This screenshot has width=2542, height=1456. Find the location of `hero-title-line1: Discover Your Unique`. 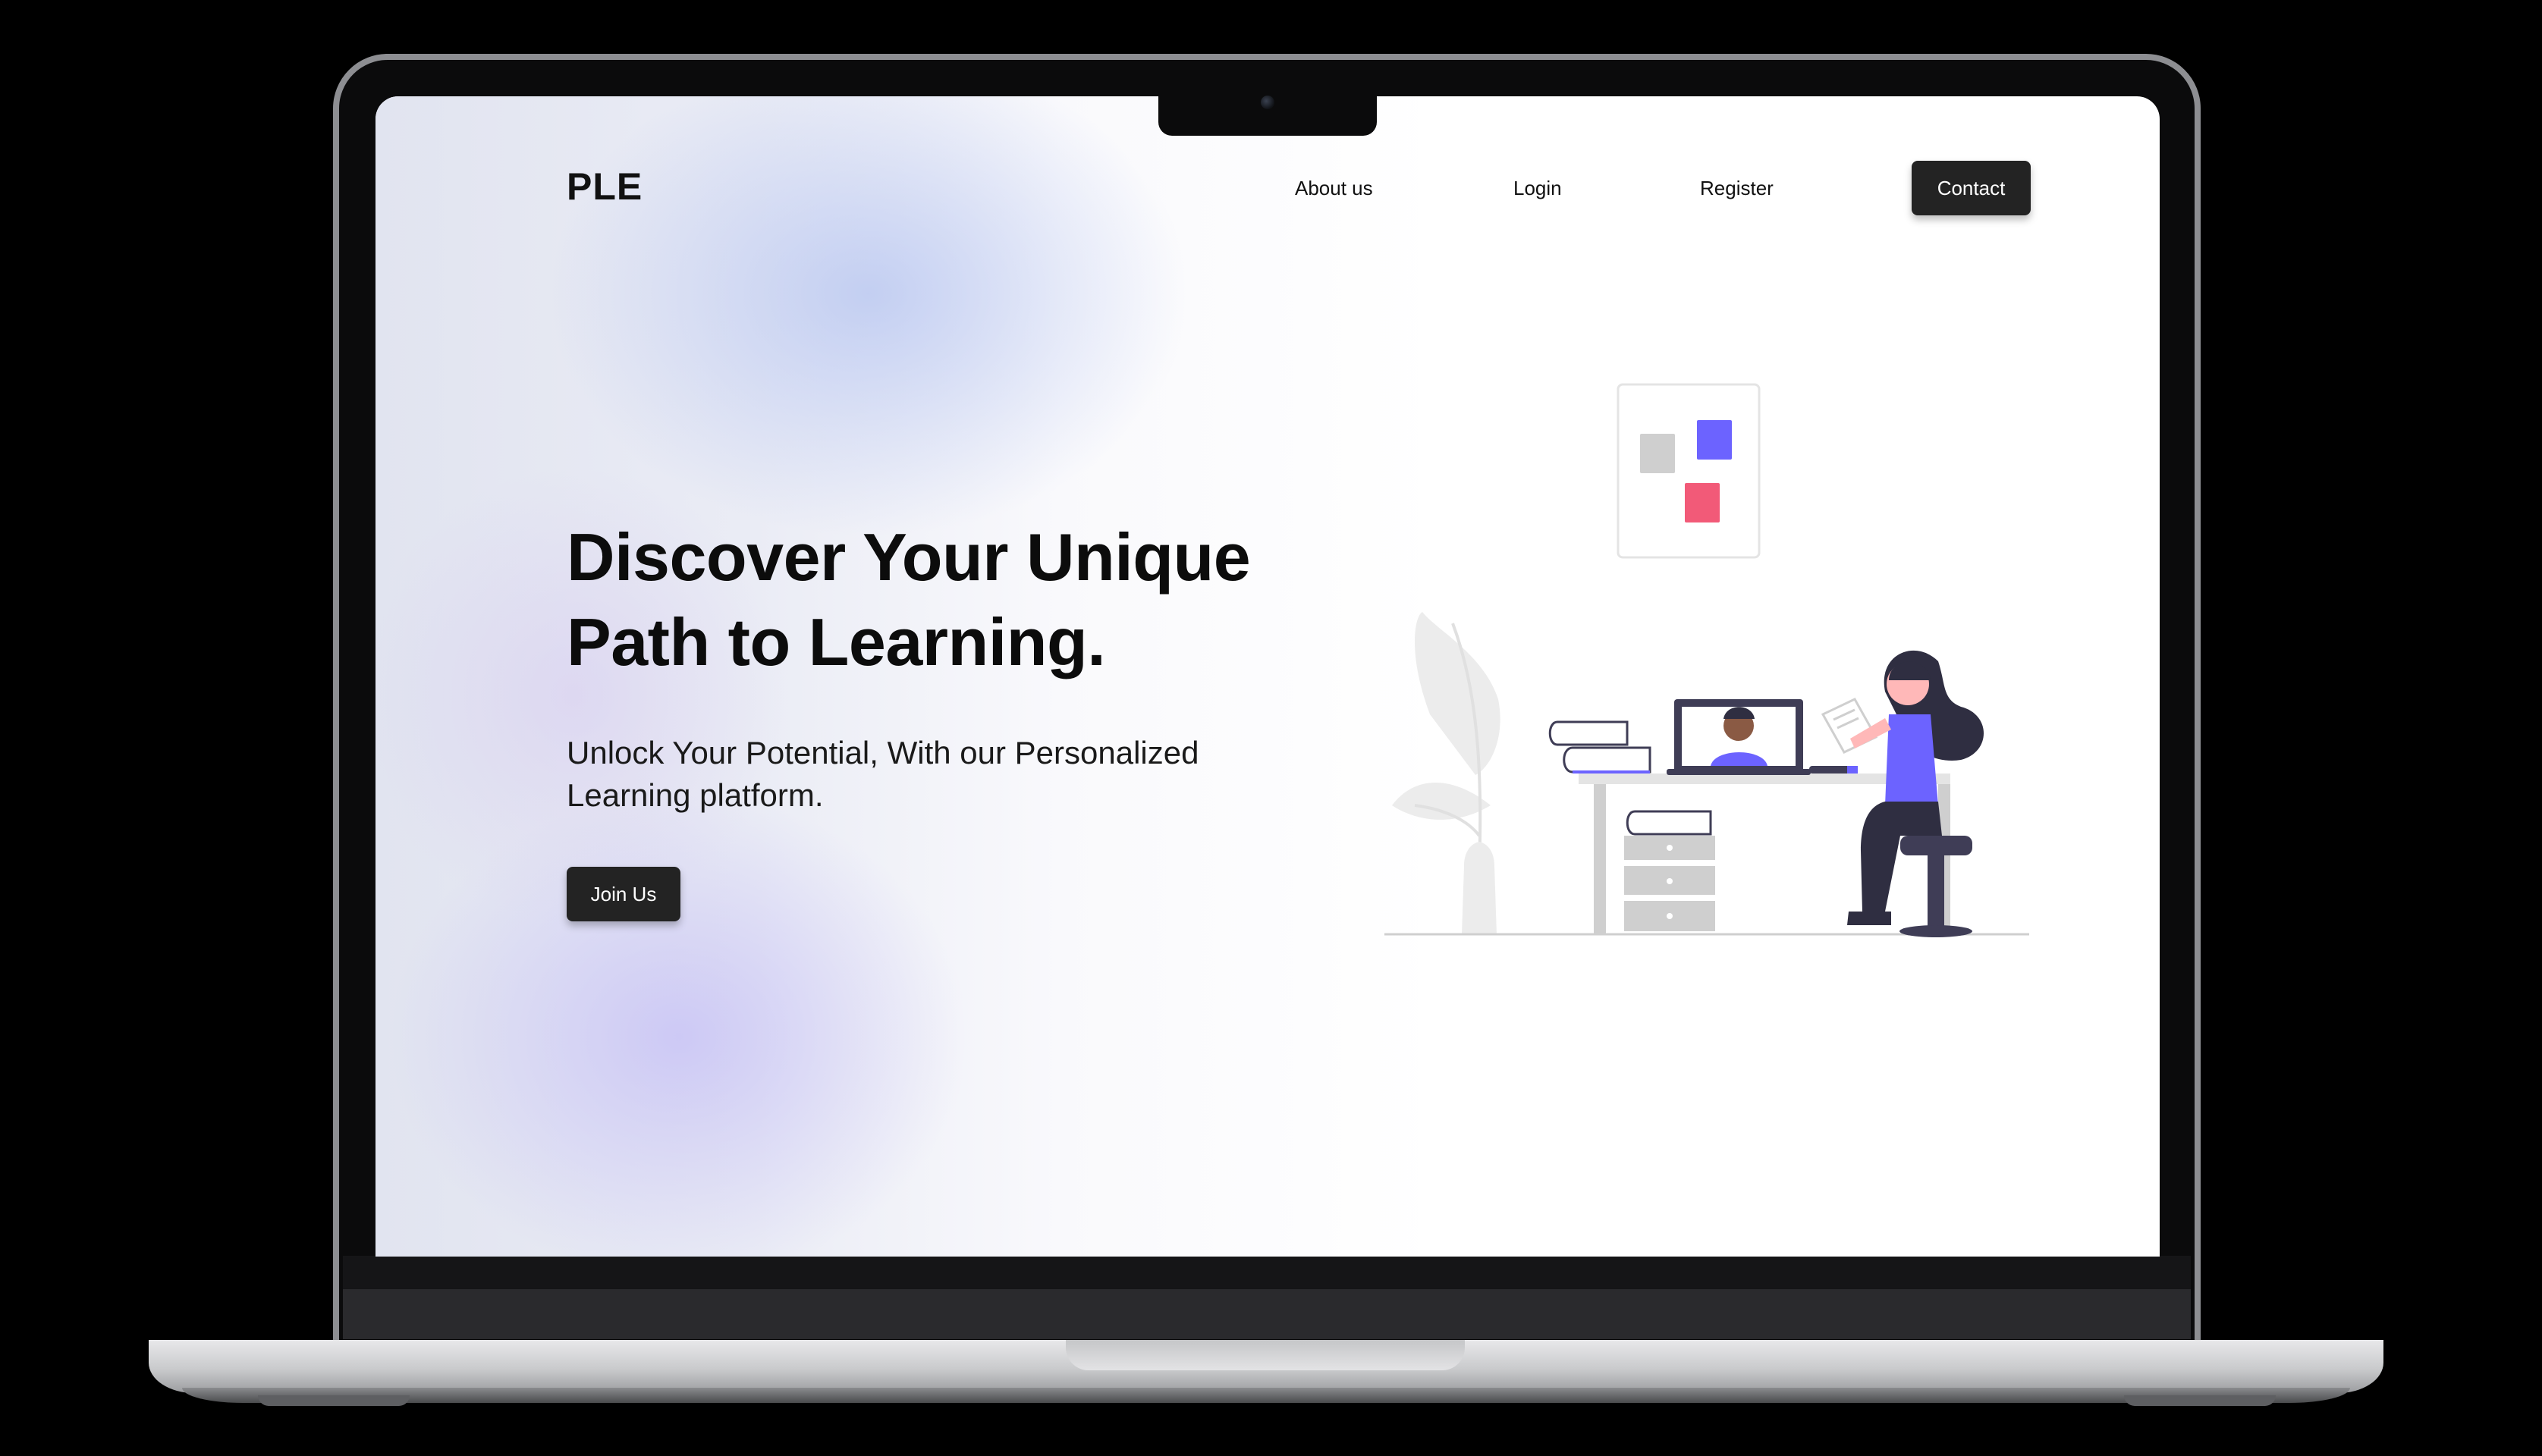

hero-title-line1: Discover Your Unique is located at coordinates (909, 557).